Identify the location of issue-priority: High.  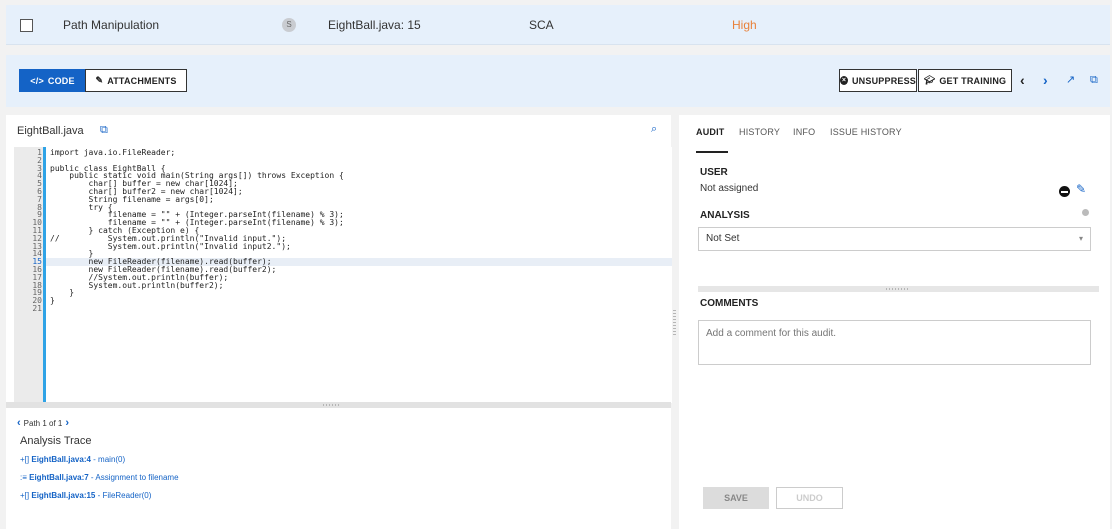
(744, 25).